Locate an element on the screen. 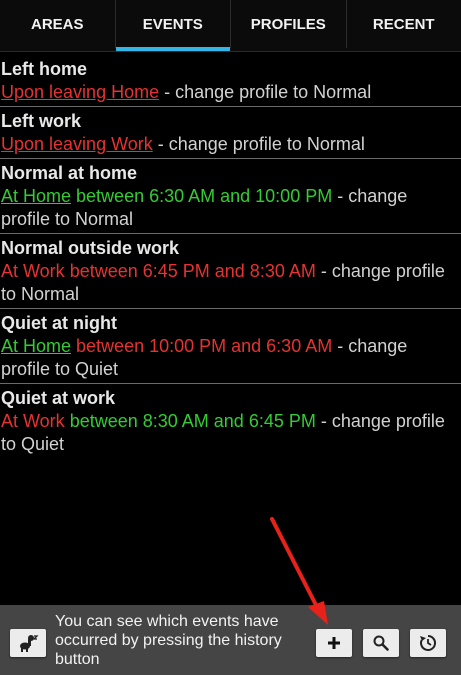 This screenshot has width=461, height=675. tab-profiles: PROFILES is located at coordinates (289, 24).